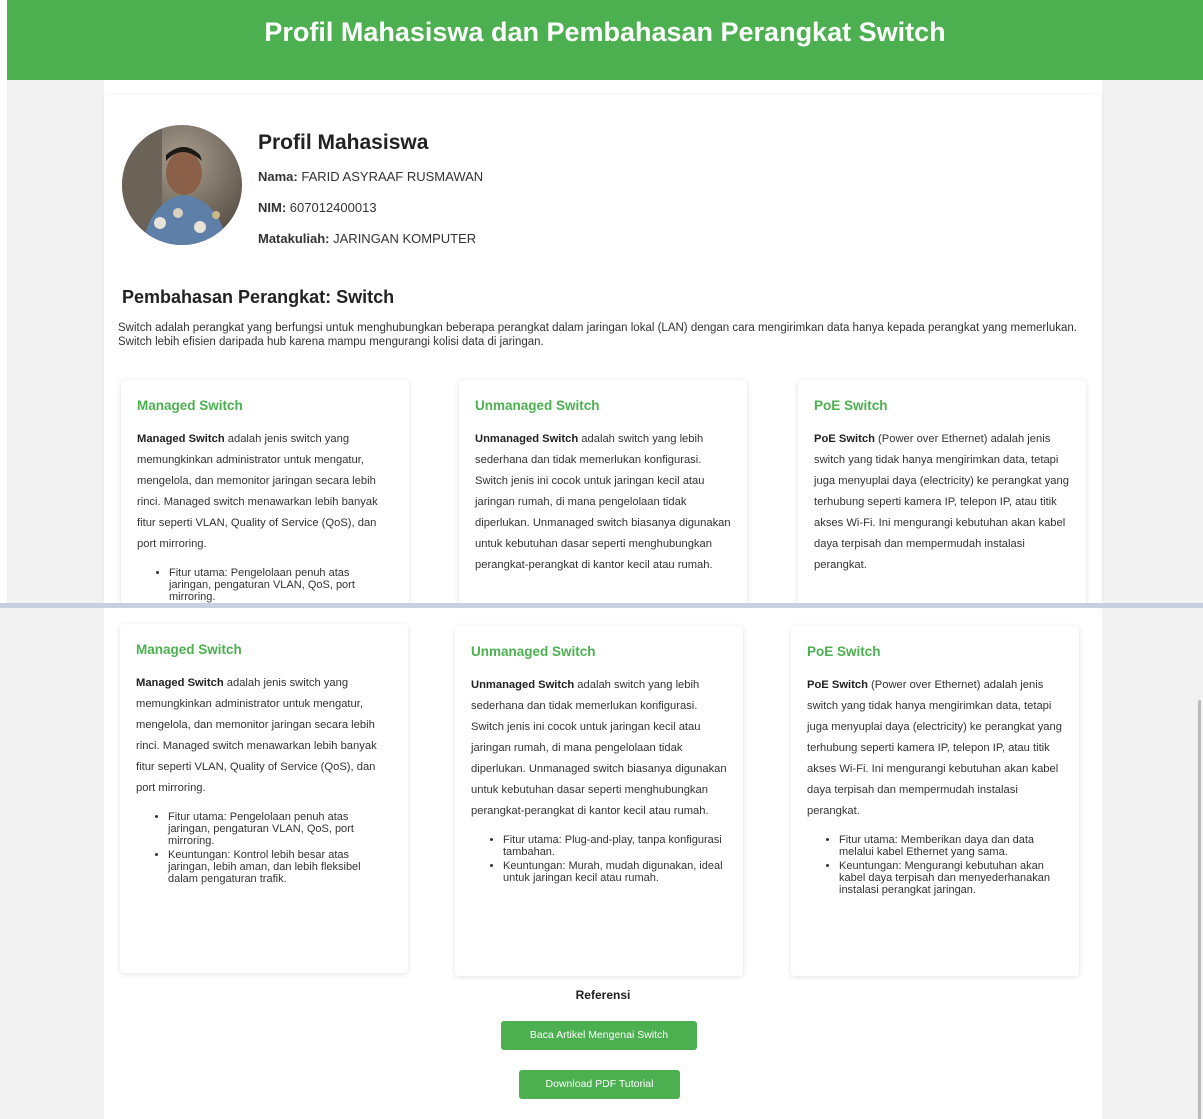  What do you see at coordinates (1199, 909) in the screenshot?
I see `scrollbar` at bounding box center [1199, 909].